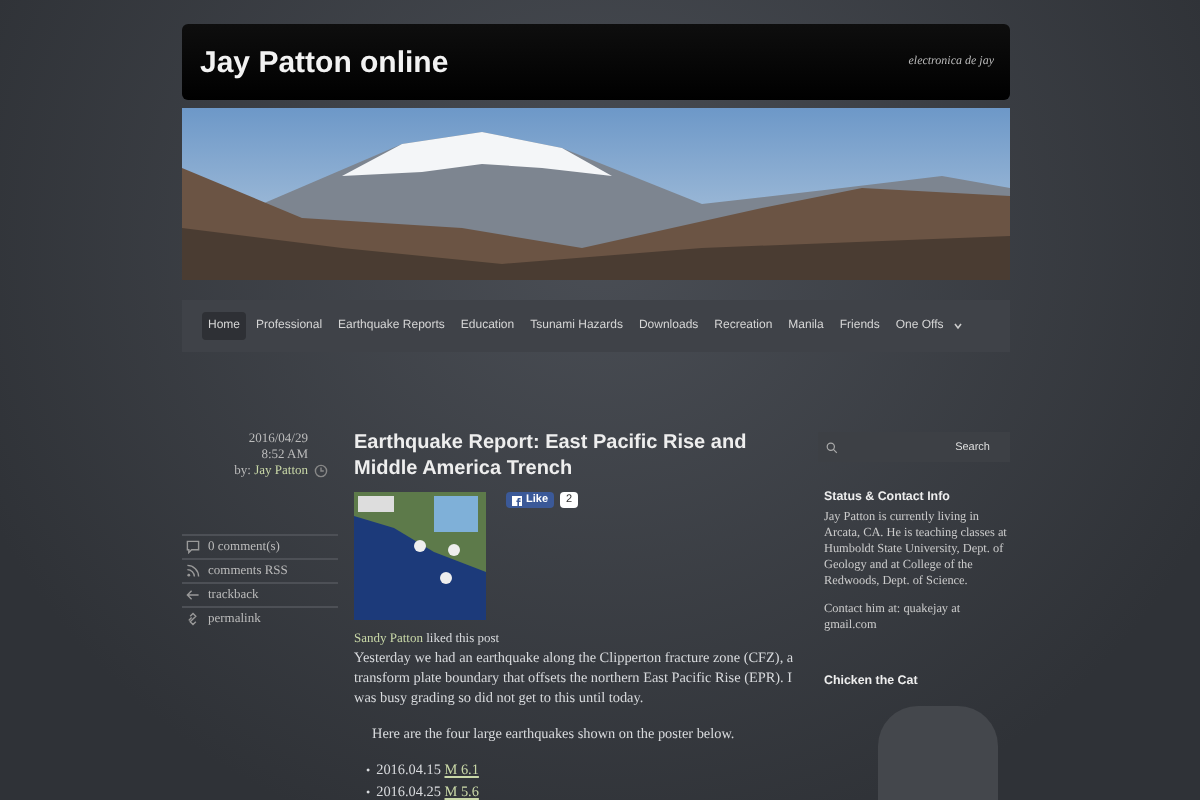 The width and height of the screenshot is (1200, 800). Describe the element at coordinates (832, 447) in the screenshot. I see `search-icon` at that location.